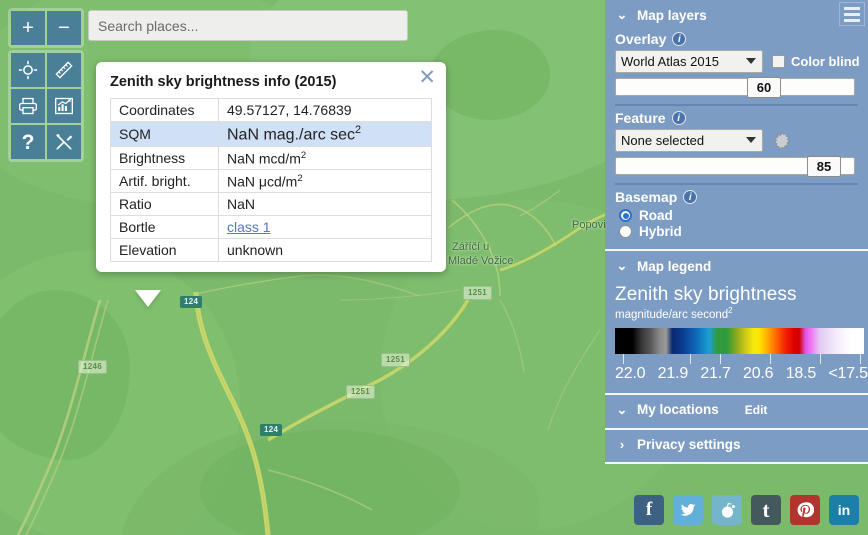  I want to click on legend-tick-label: <17.5, so click(848, 373).